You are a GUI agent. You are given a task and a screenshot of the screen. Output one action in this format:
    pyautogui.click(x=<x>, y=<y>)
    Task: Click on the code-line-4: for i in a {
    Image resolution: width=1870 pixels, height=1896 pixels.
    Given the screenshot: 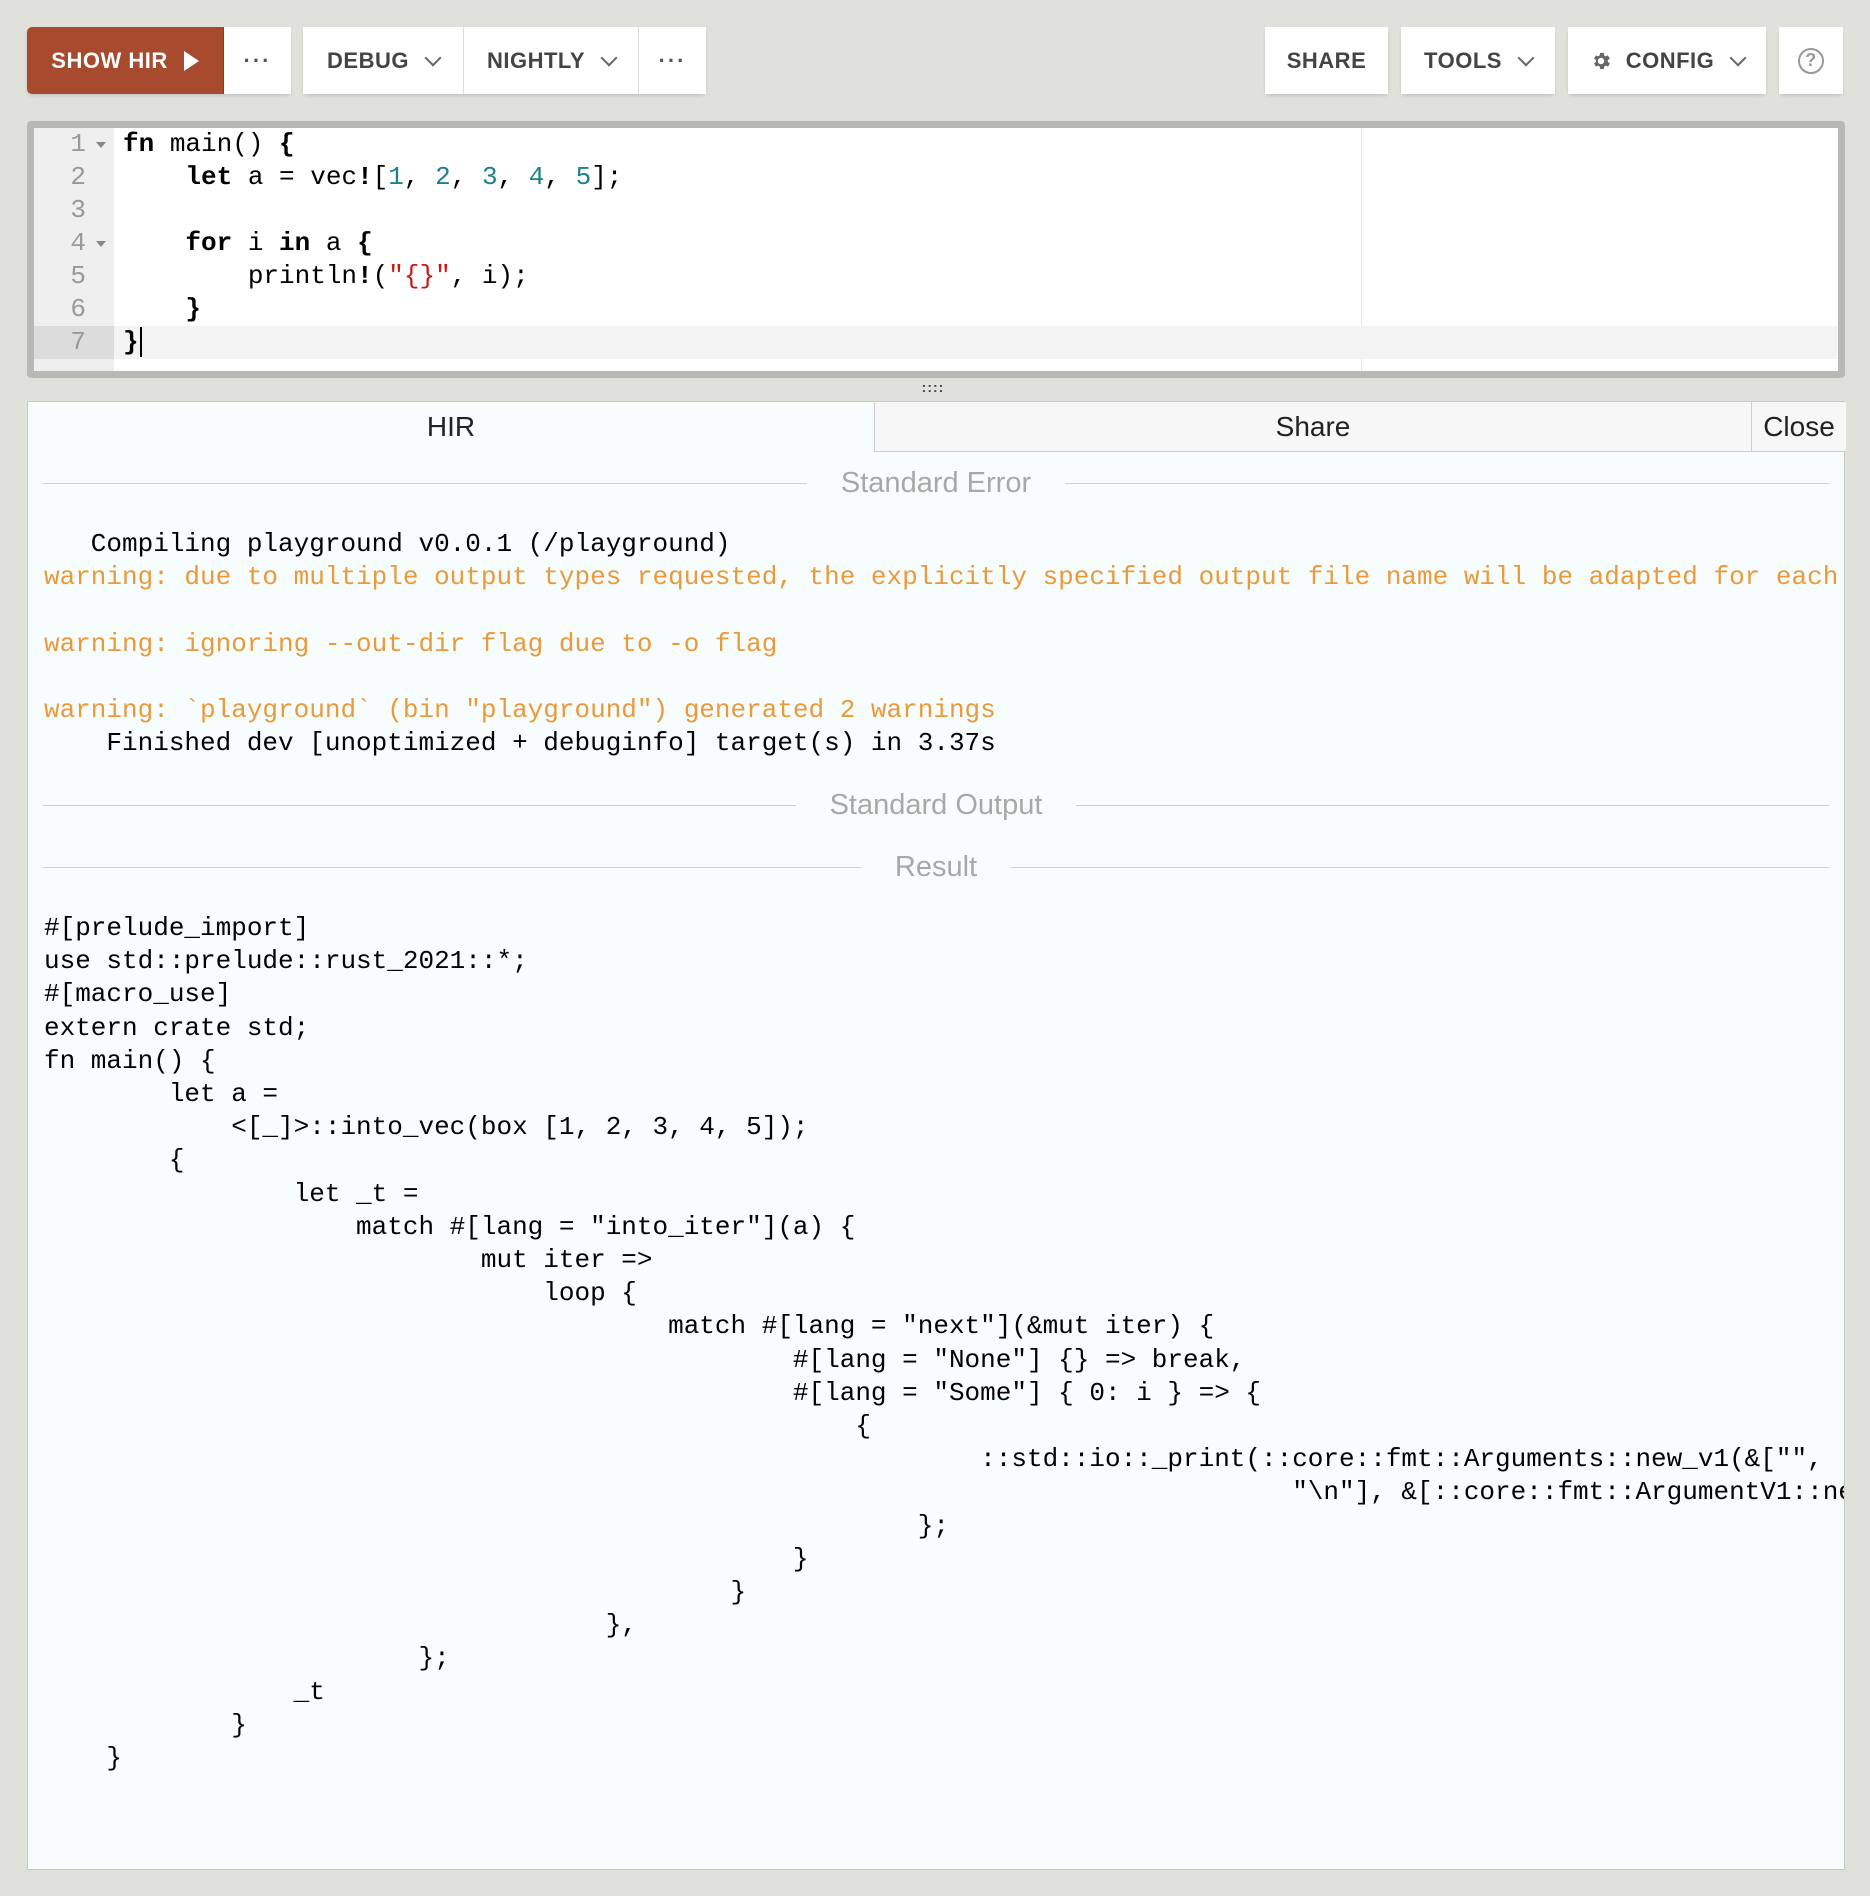 What is the action you would take?
    pyautogui.click(x=279, y=243)
    